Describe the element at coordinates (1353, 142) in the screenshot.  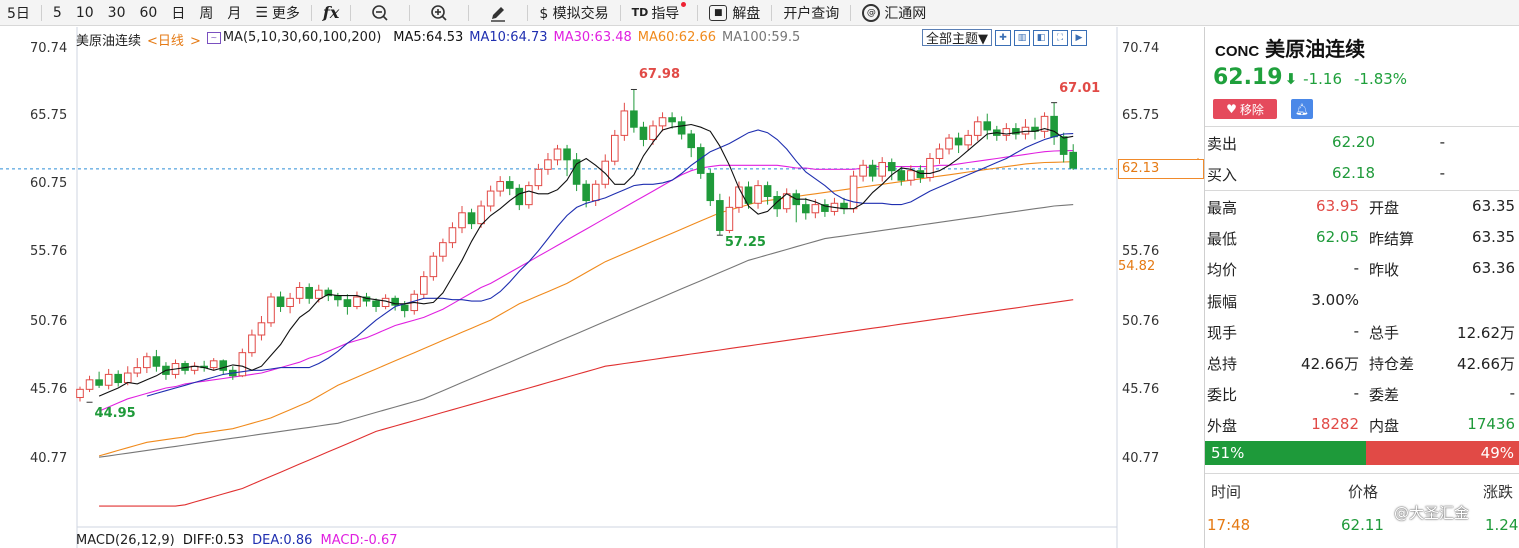
I see `ask-price: 62.20` at that location.